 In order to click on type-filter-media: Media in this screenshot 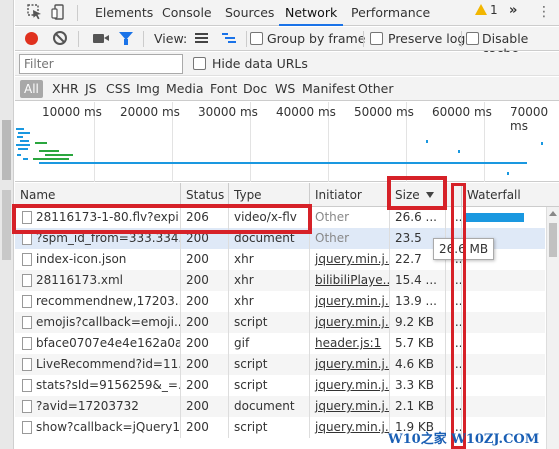, I will do `click(185, 88)`.